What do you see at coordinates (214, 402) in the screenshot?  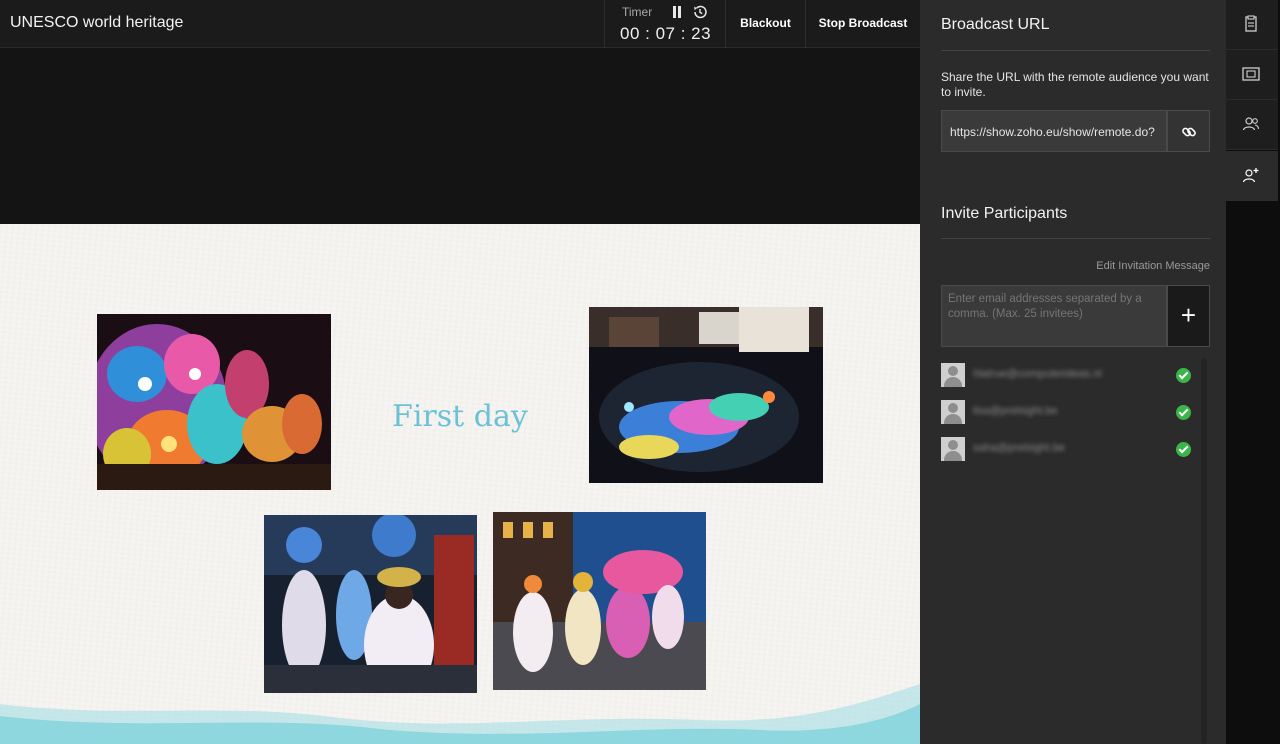 I see `slide-photo-carnival-float` at bounding box center [214, 402].